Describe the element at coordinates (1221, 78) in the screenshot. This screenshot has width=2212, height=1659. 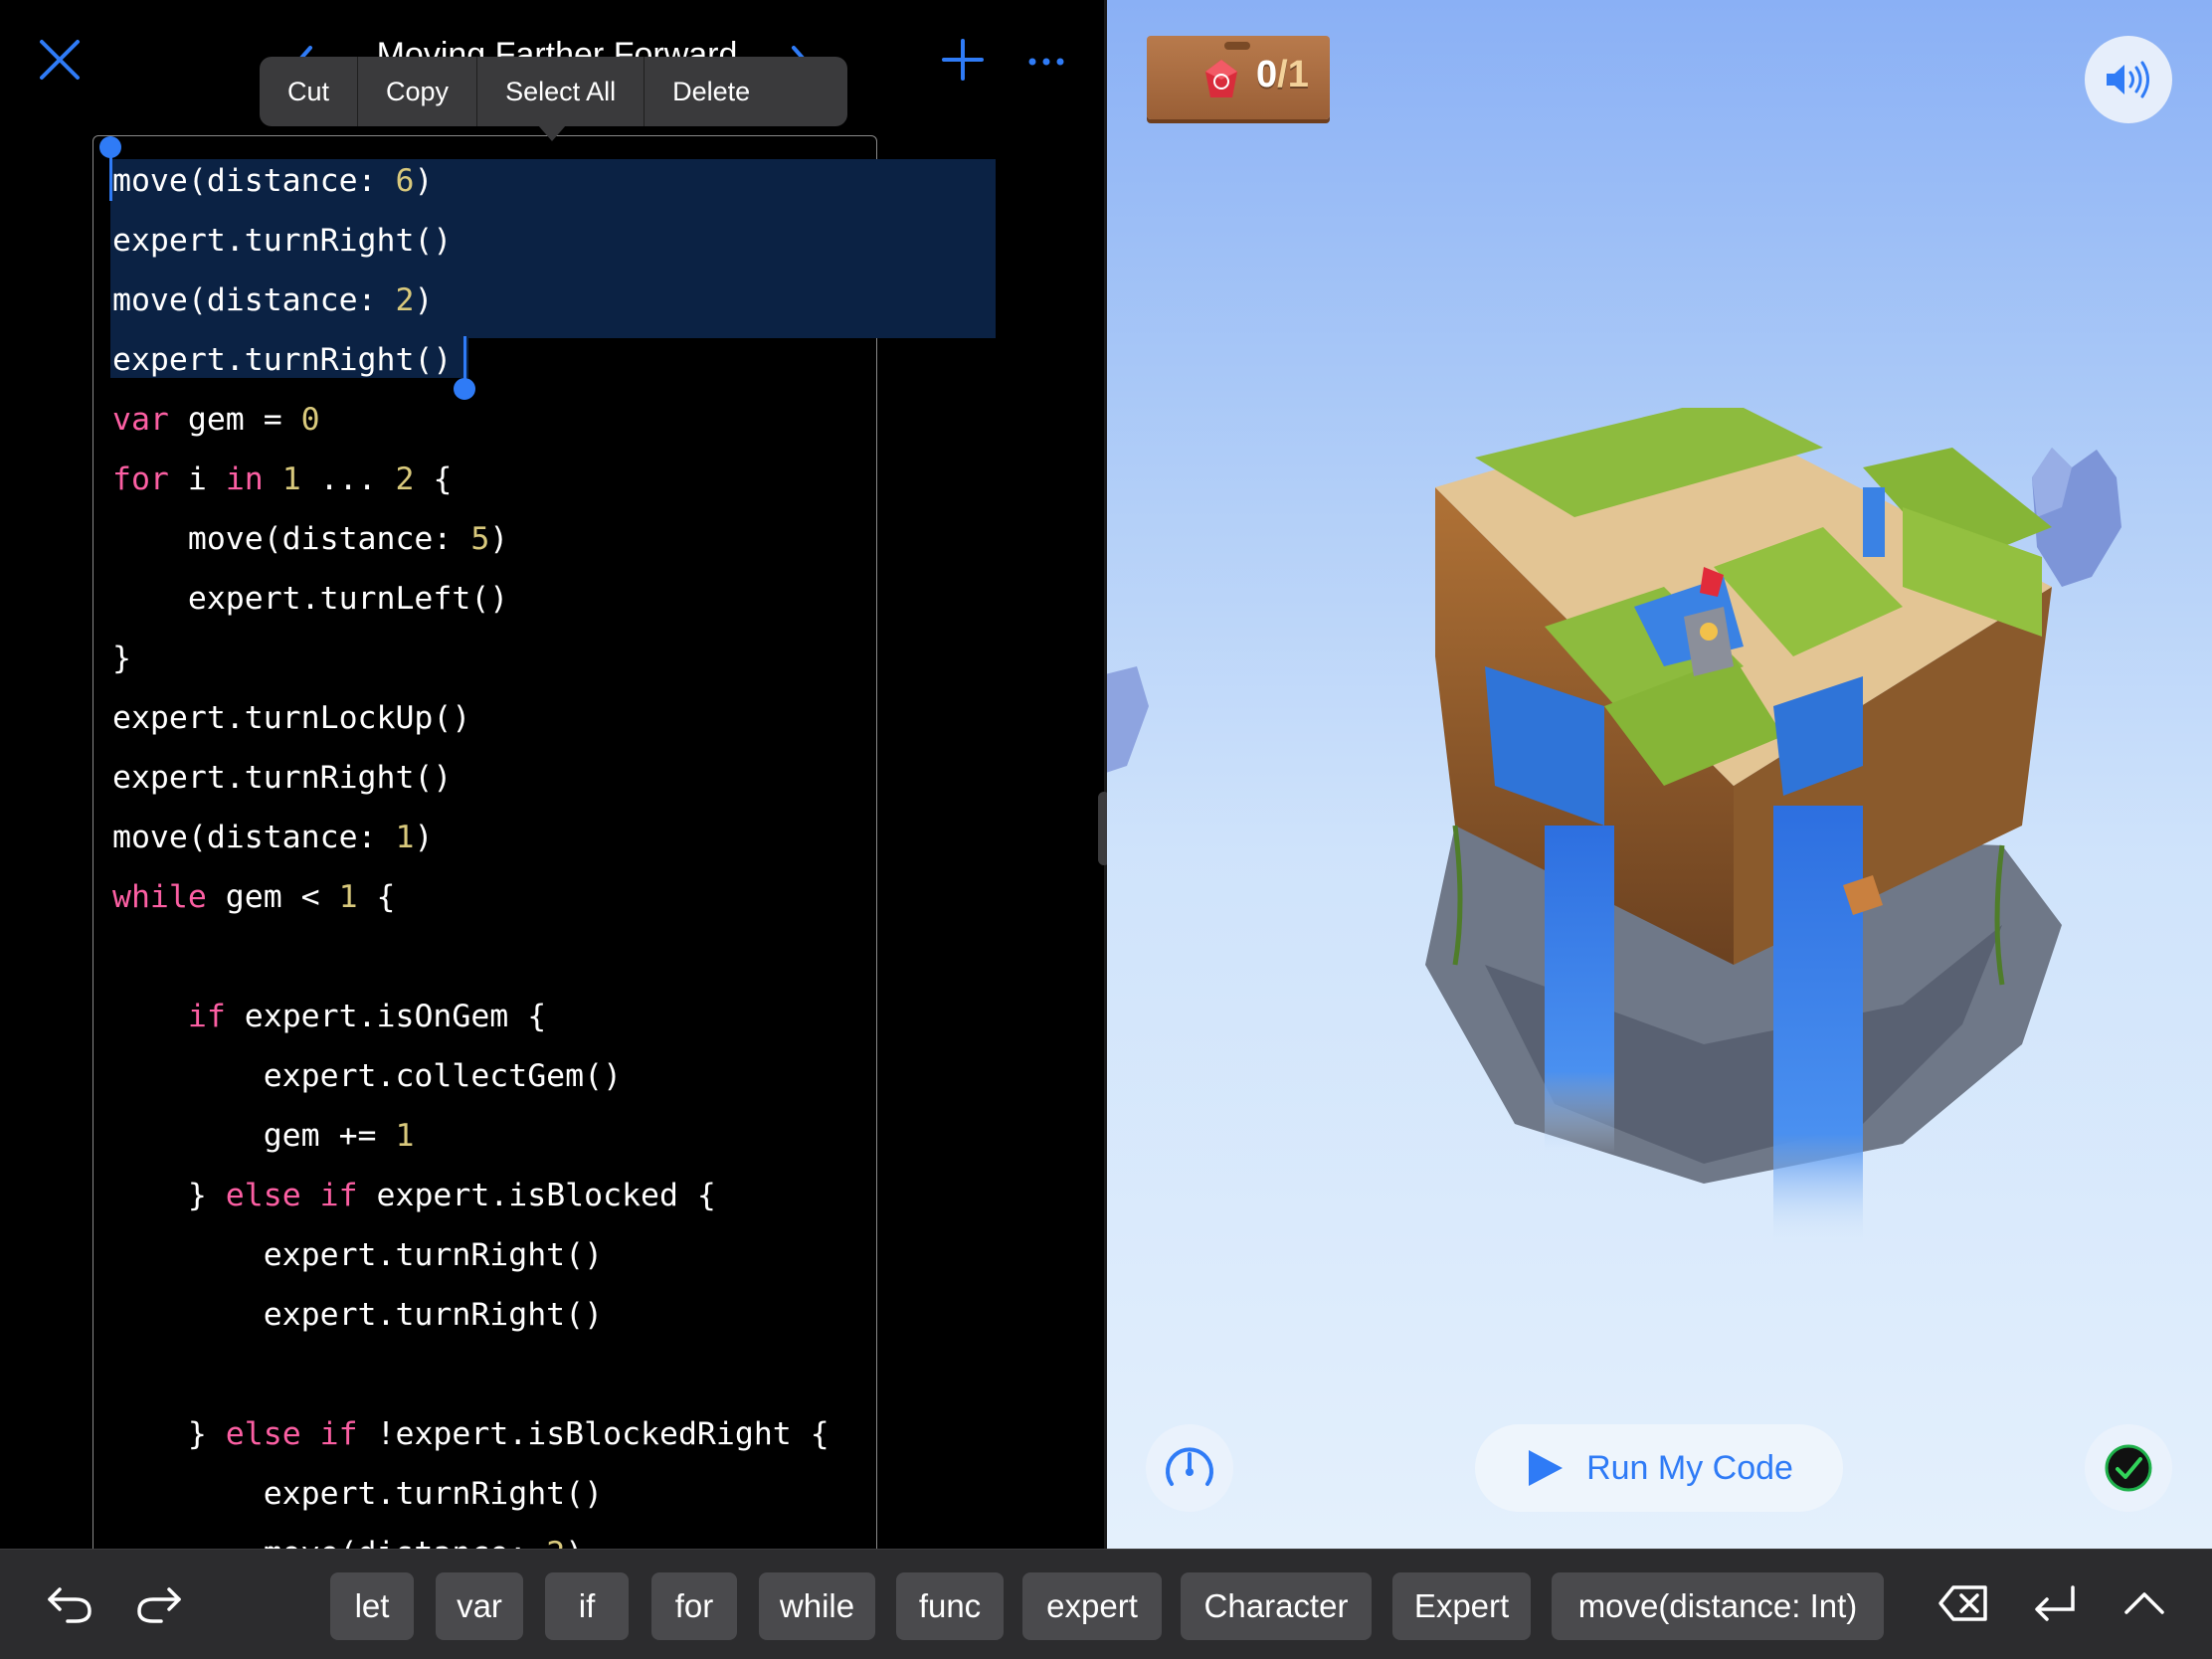
I see `gem-icon` at that location.